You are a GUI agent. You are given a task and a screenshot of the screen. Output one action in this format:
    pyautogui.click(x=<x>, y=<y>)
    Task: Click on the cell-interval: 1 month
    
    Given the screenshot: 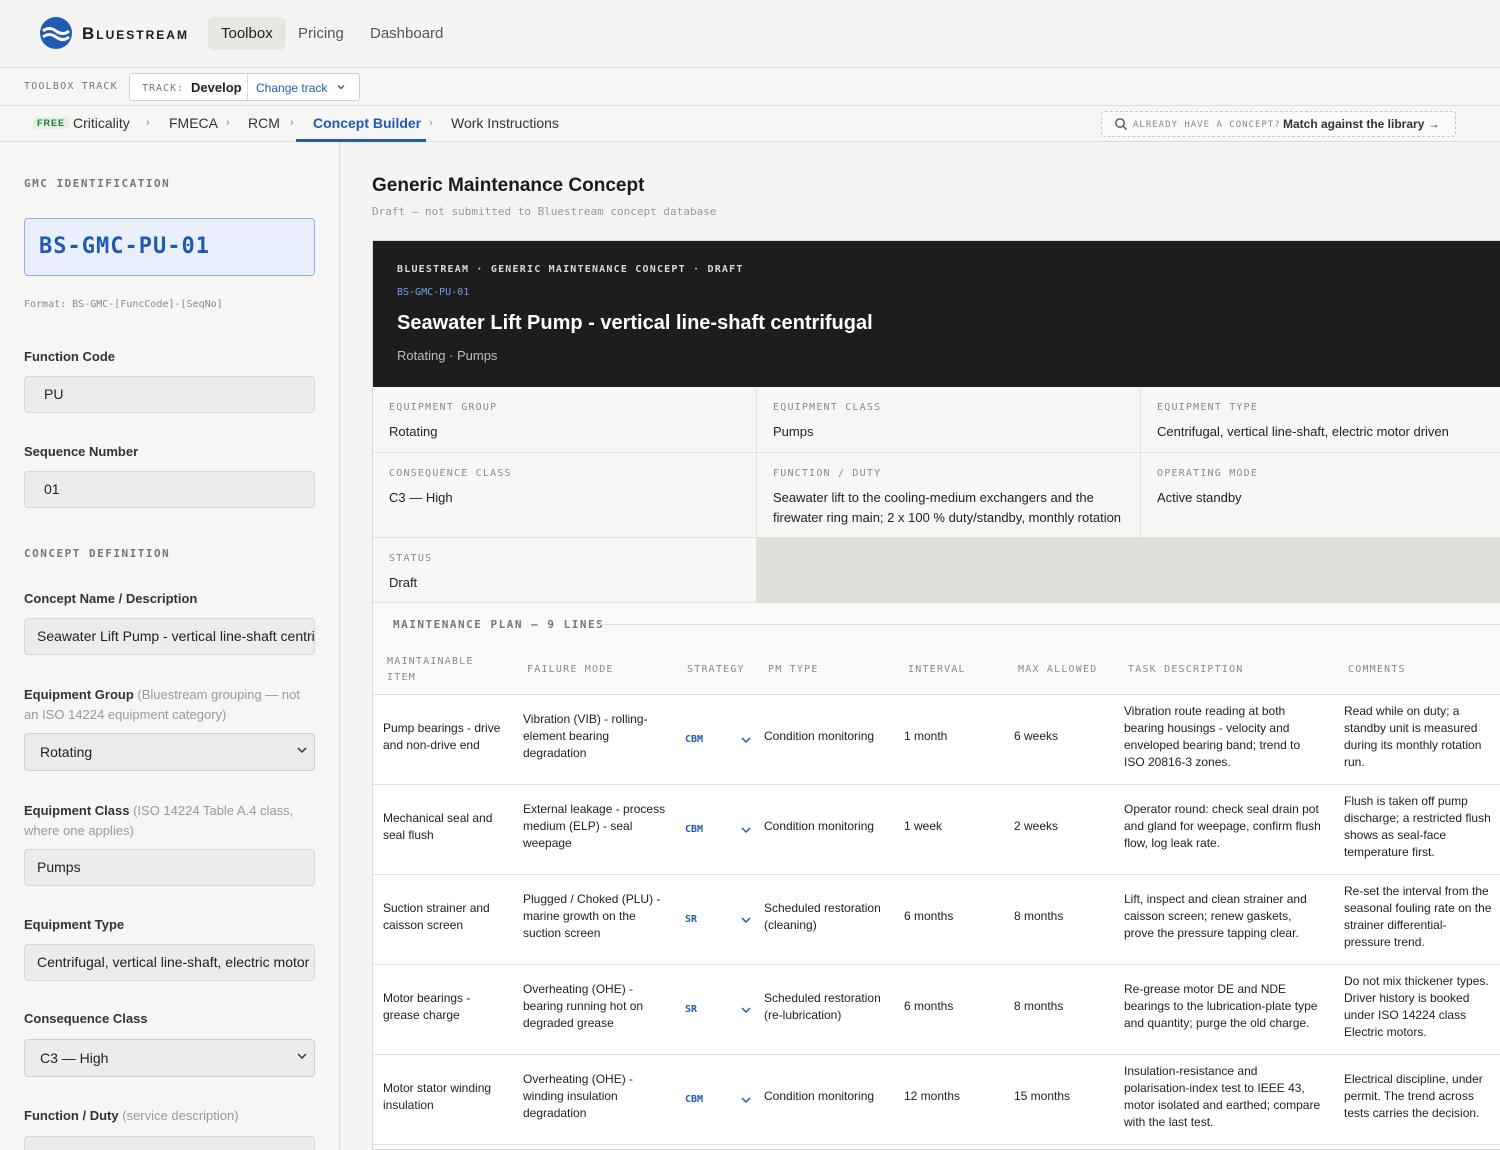 What is the action you would take?
    pyautogui.click(x=926, y=736)
    